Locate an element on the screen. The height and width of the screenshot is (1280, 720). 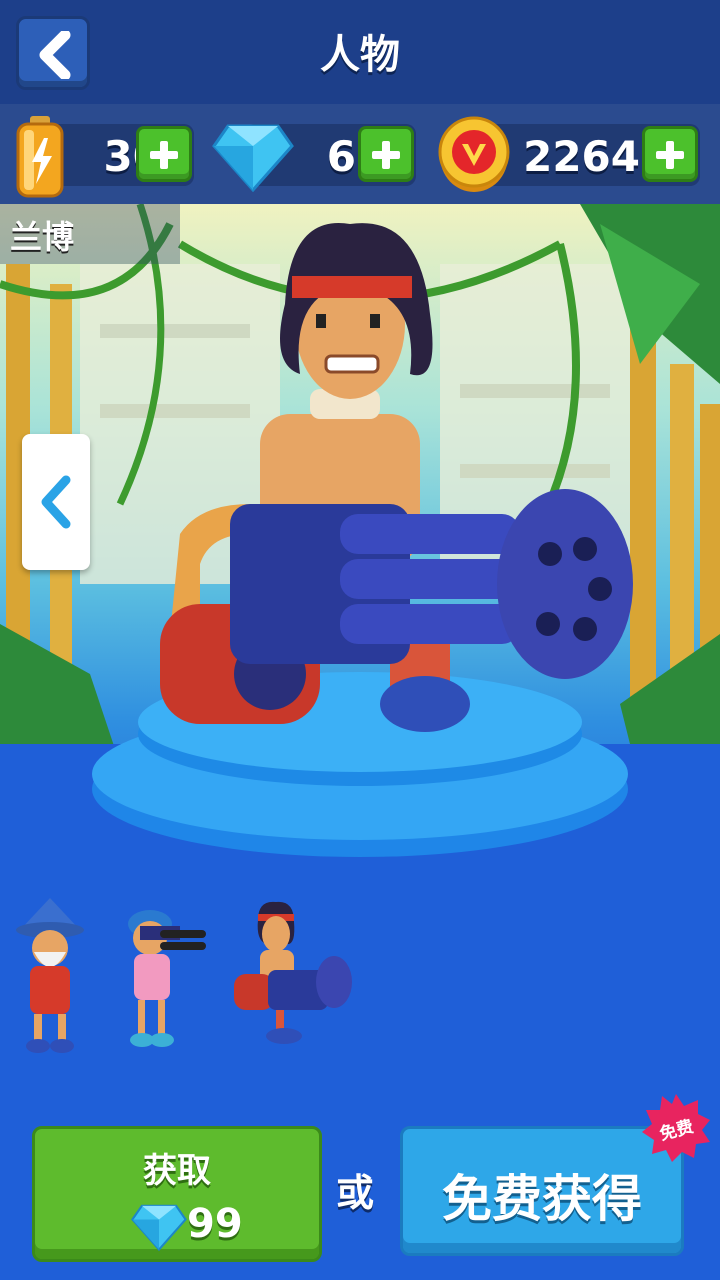
add-energy-button is located at coordinates (164, 154).